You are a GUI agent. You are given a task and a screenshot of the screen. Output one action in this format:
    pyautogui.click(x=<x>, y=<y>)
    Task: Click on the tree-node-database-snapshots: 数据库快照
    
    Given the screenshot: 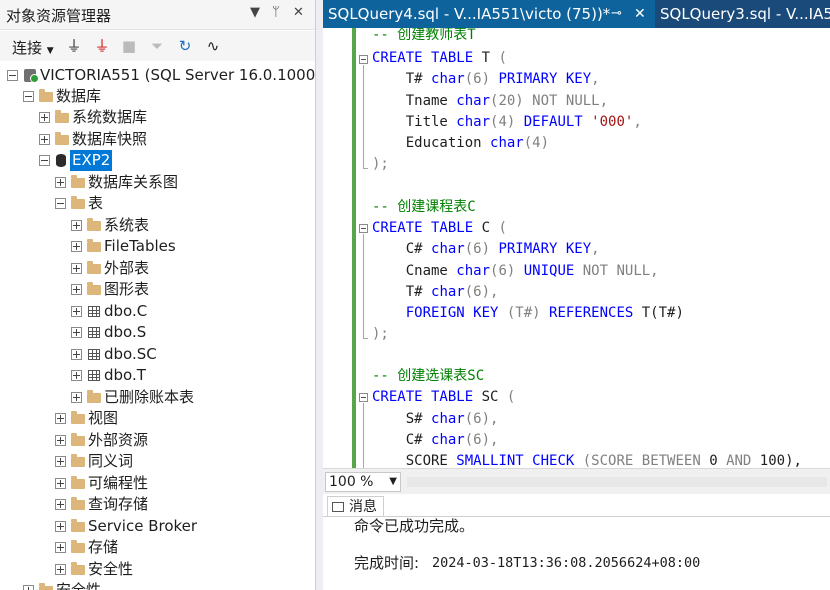 What is the action you would take?
    pyautogui.click(x=157, y=139)
    